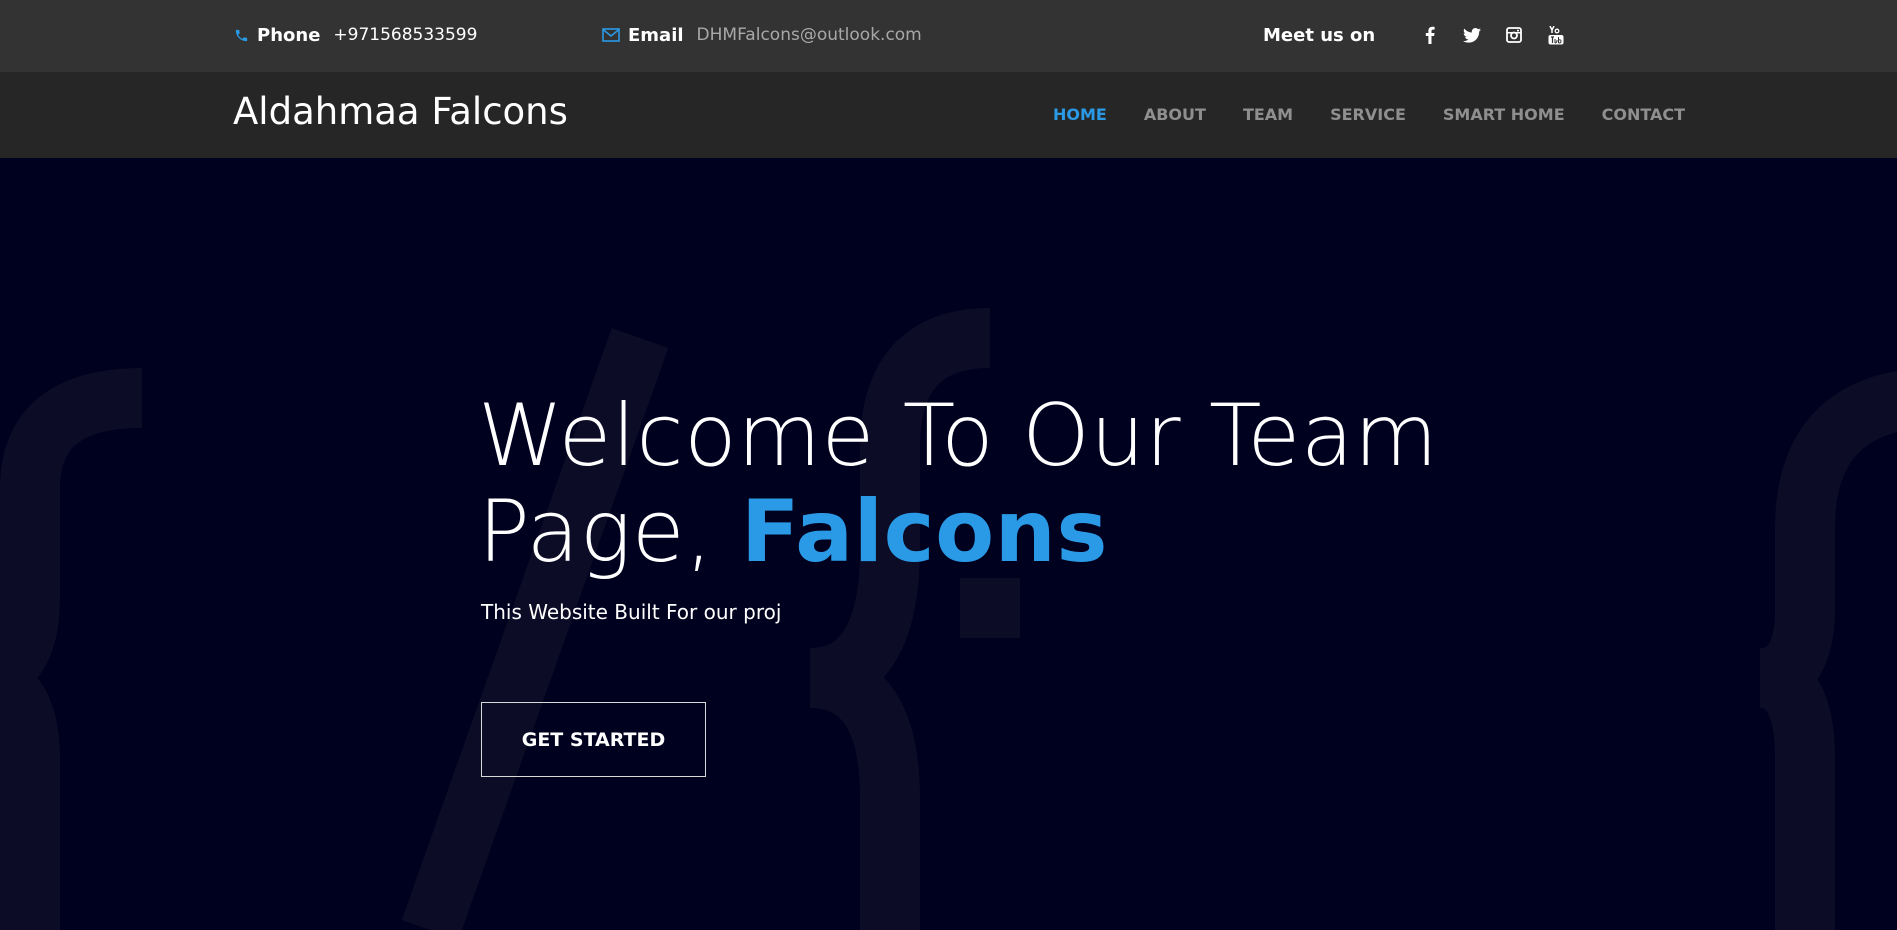 Image resolution: width=1897 pixels, height=930 pixels. Describe the element at coordinates (611, 35) in the screenshot. I see `envelope-icon` at that location.